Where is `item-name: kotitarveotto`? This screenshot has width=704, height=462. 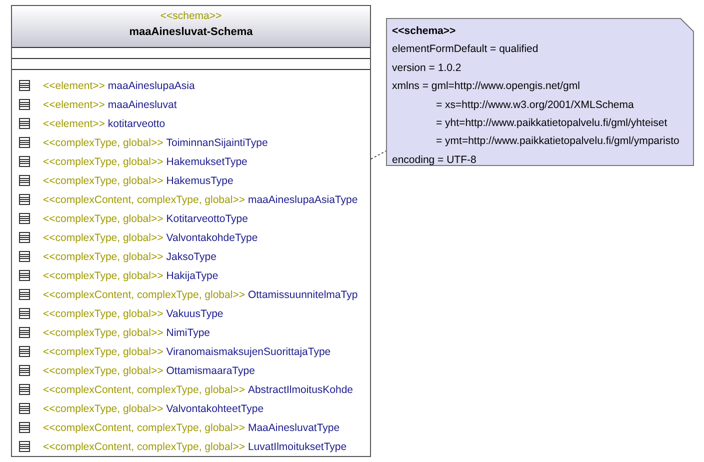
item-name: kotitarveotto is located at coordinates (137, 124).